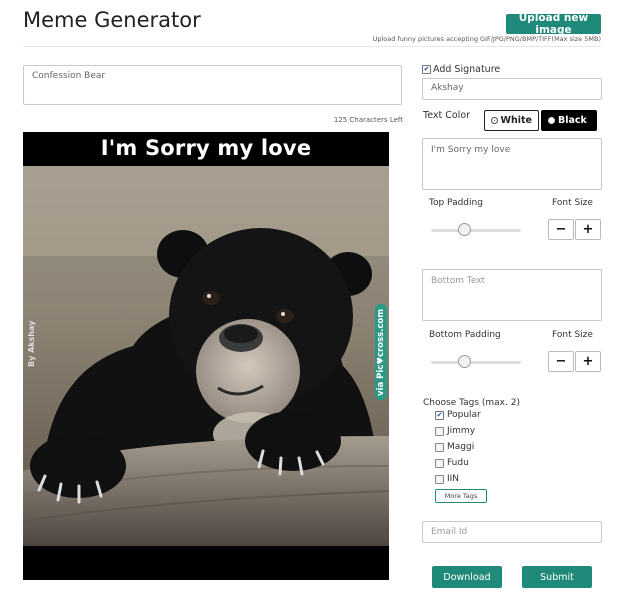 Image resolution: width=619 pixels, height=595 pixels. I want to click on tag-label: Popular, so click(464, 415).